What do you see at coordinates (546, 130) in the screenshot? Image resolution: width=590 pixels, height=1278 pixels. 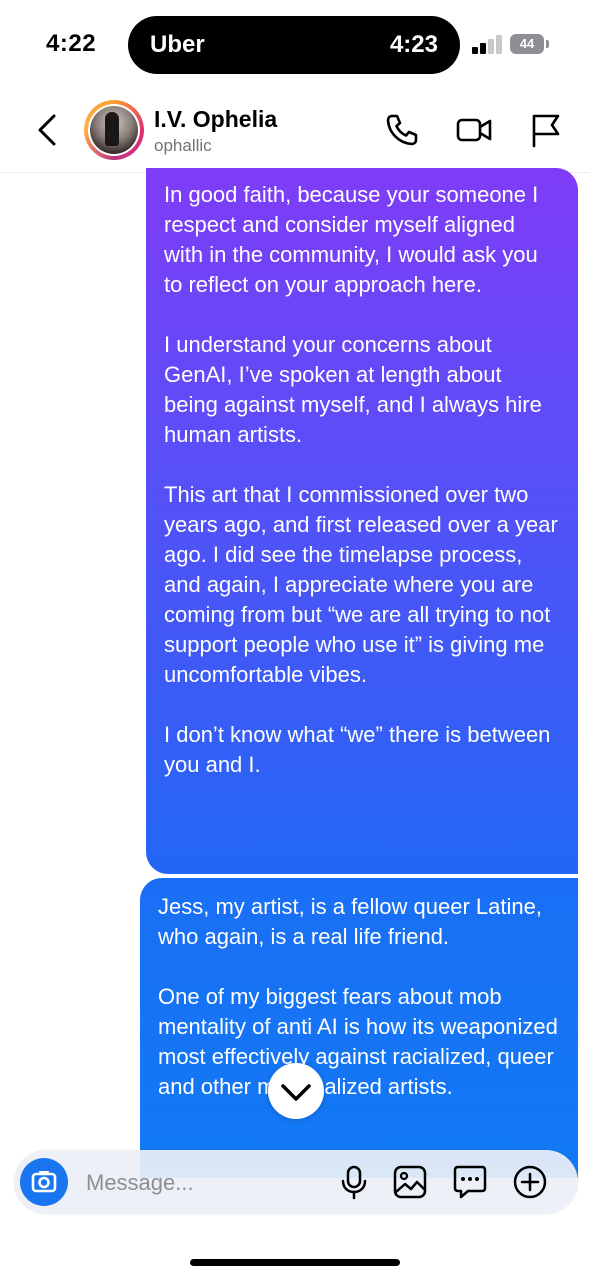 I see `flag-icon` at bounding box center [546, 130].